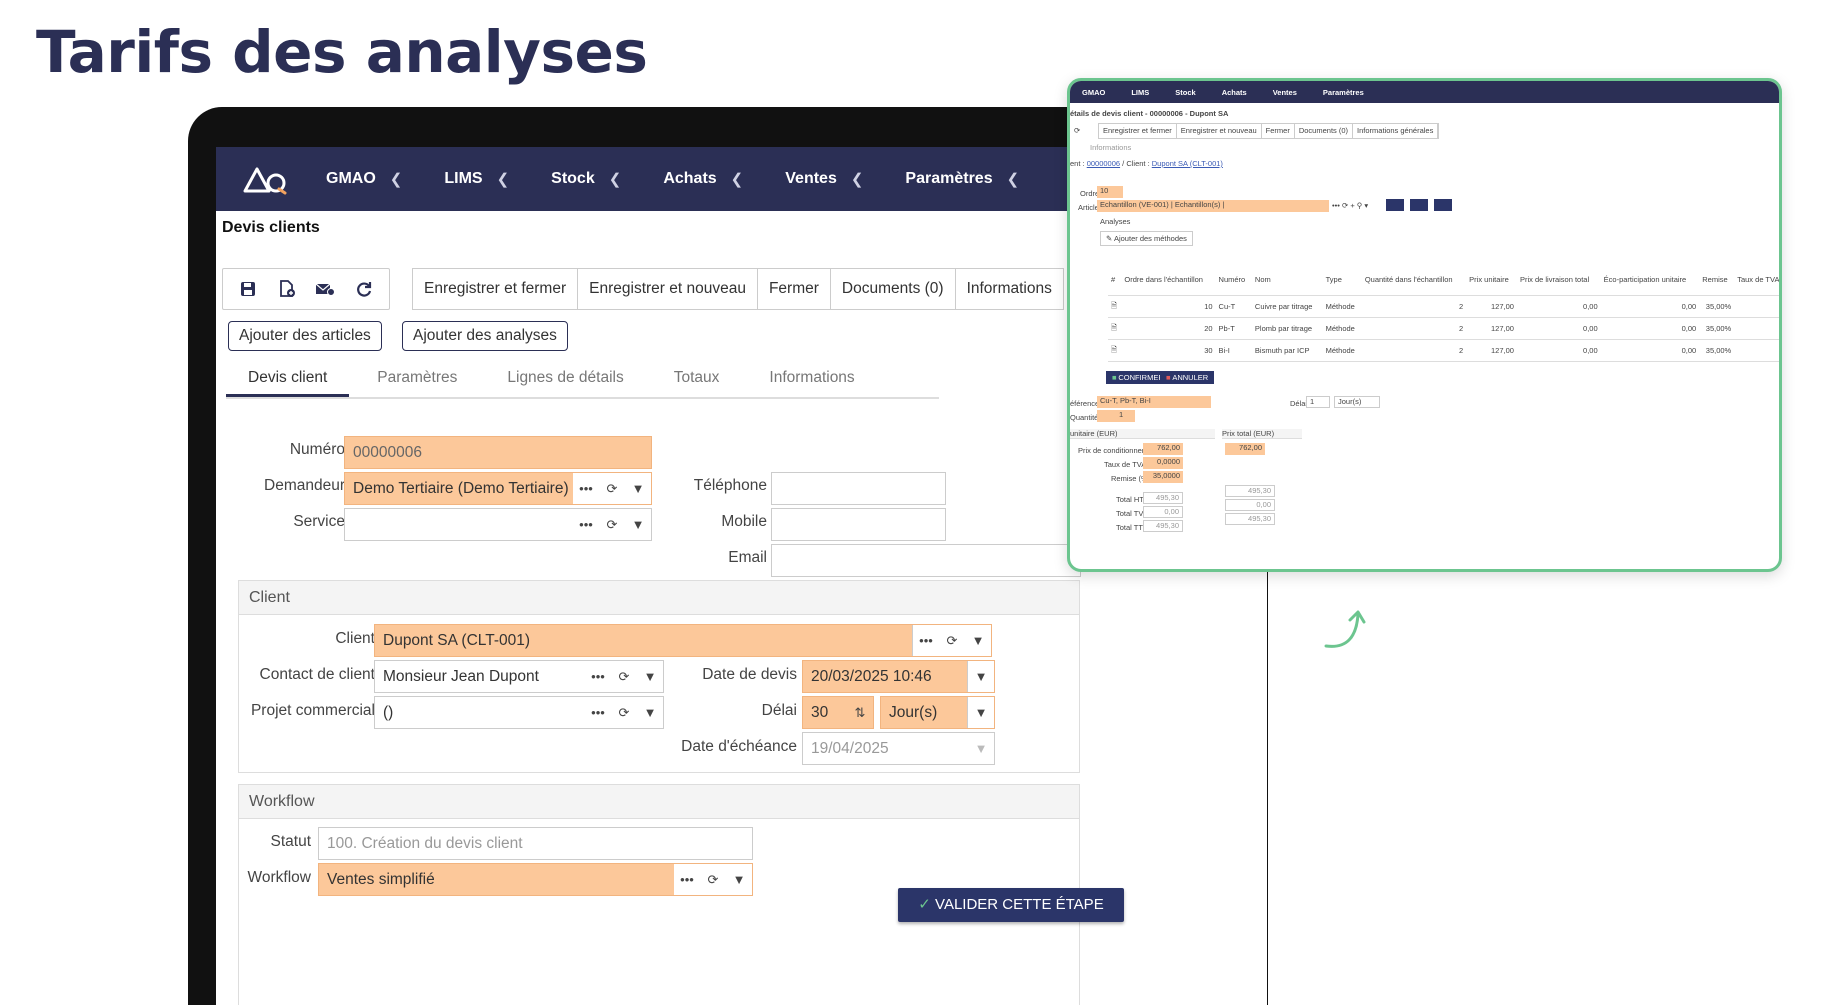 The height and width of the screenshot is (1005, 1822). What do you see at coordinates (898, 748) in the screenshot?
I see `echeance-field: 19/04/2025 ▼` at bounding box center [898, 748].